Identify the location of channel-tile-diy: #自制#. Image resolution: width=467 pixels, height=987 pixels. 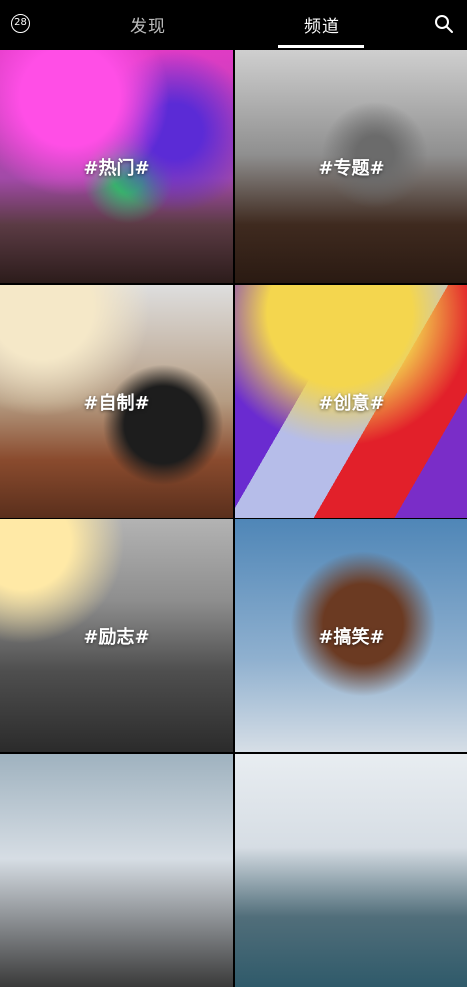
(116, 401).